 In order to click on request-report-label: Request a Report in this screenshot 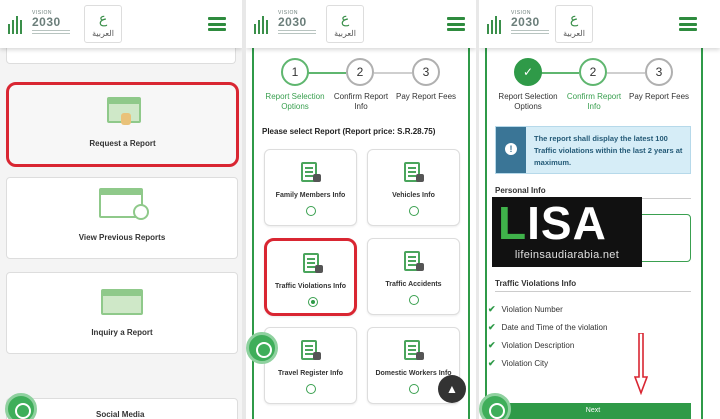, I will do `click(122, 143)`.